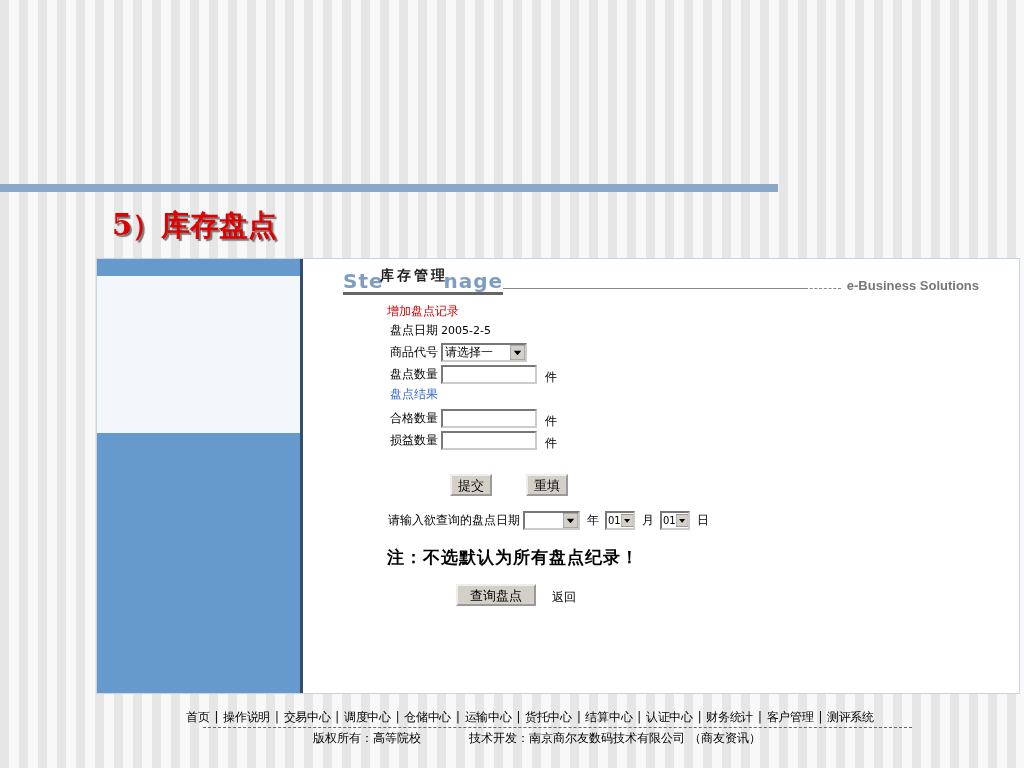 The height and width of the screenshot is (768, 1024). What do you see at coordinates (850, 717) in the screenshot?
I see `nav-link: 测评系统` at bounding box center [850, 717].